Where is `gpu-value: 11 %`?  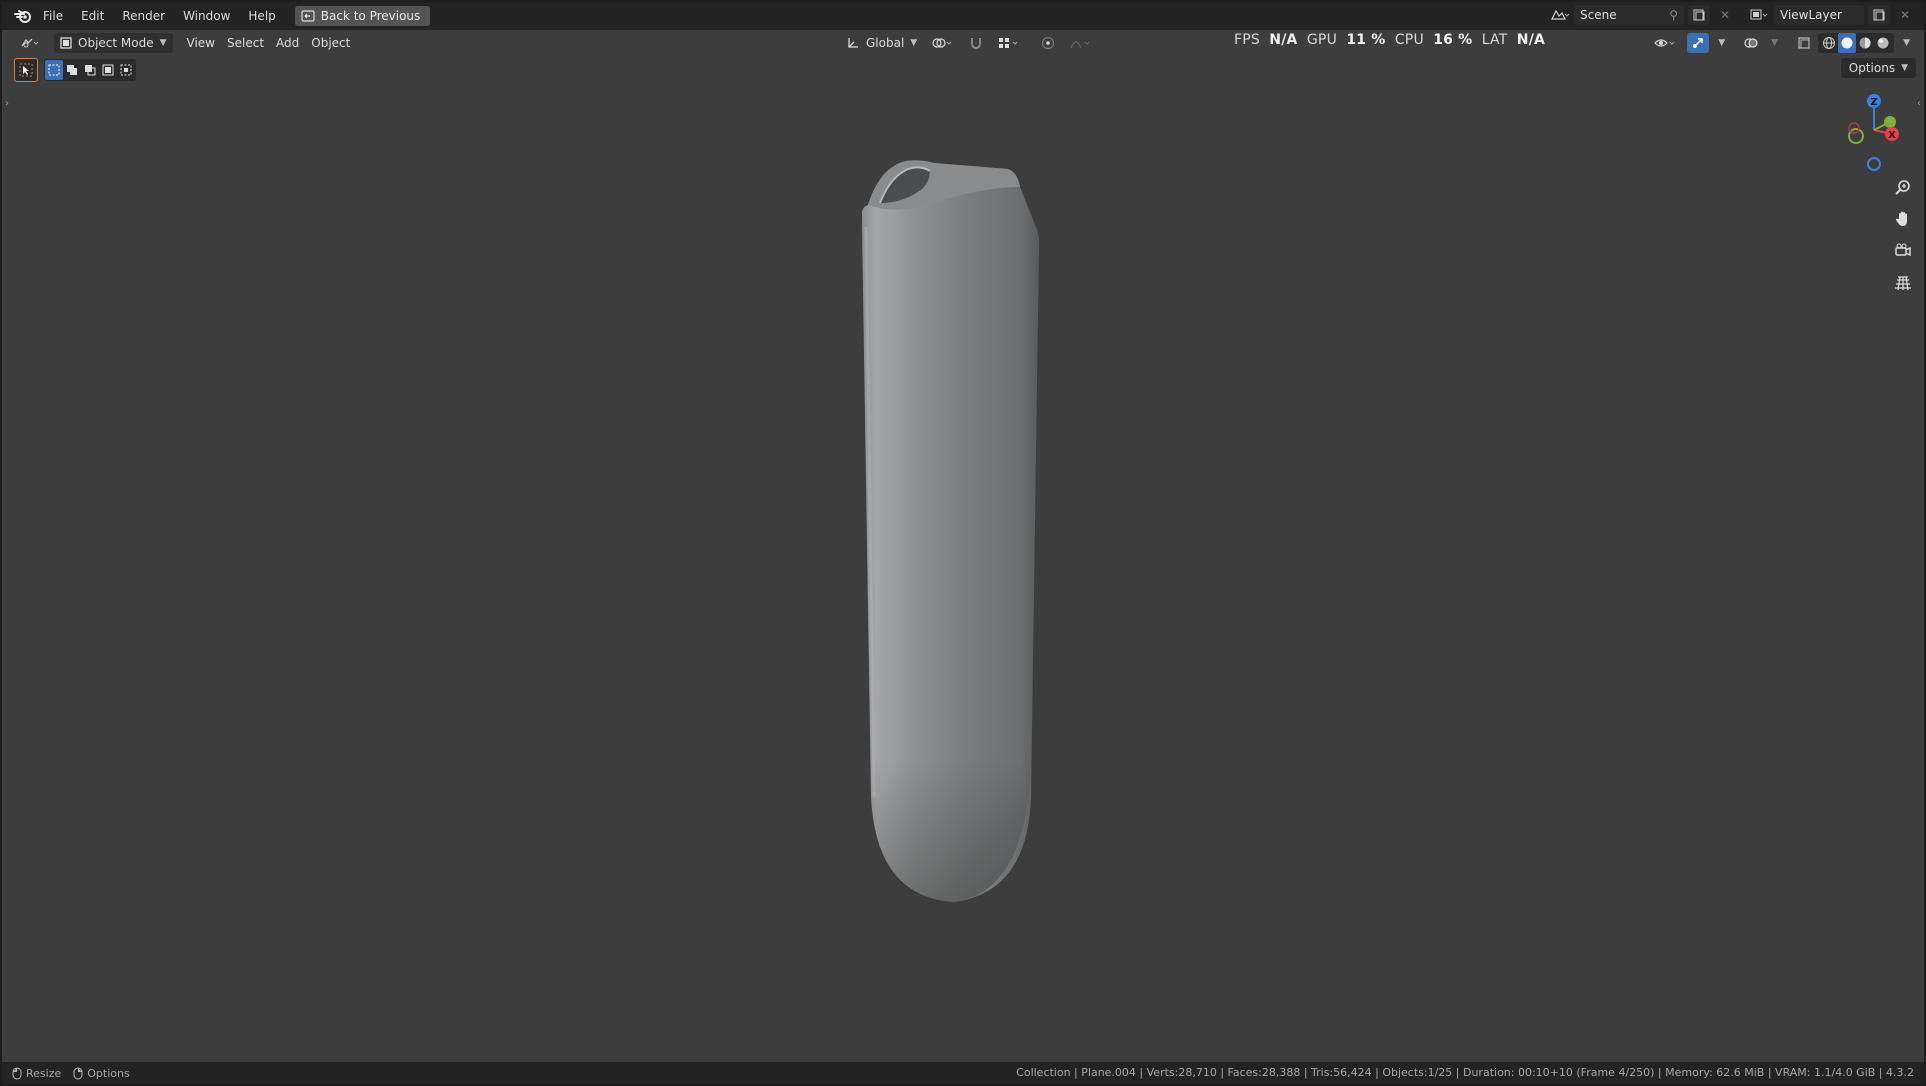
gpu-value: 11 % is located at coordinates (1366, 40).